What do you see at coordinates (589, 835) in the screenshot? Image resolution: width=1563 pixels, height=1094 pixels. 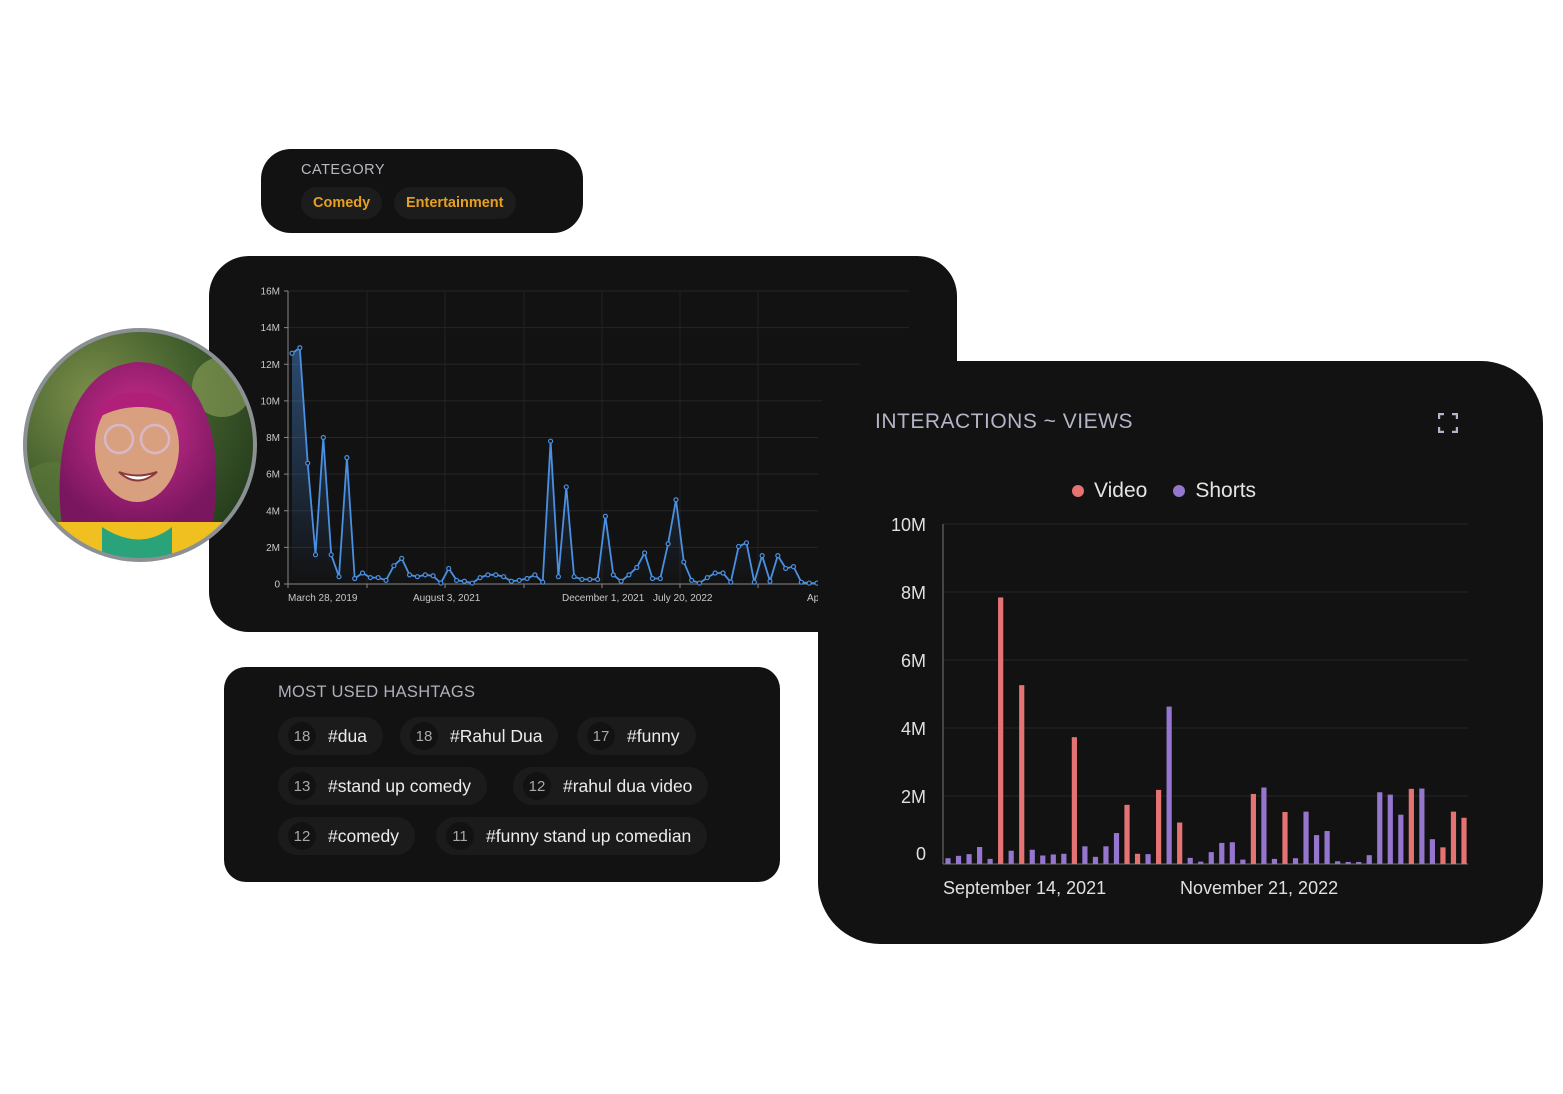 I see `hashtag-text: #funny stand up comedian` at bounding box center [589, 835].